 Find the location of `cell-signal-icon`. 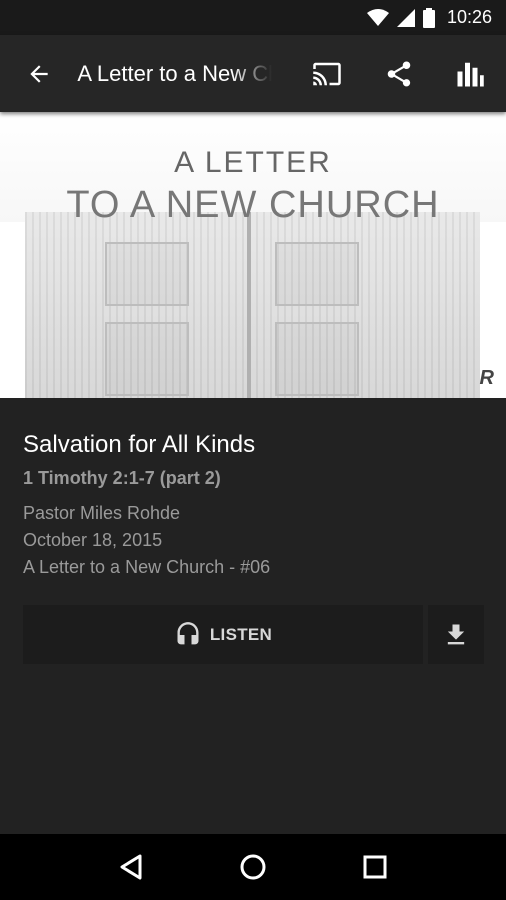

cell-signal-icon is located at coordinates (405, 17).